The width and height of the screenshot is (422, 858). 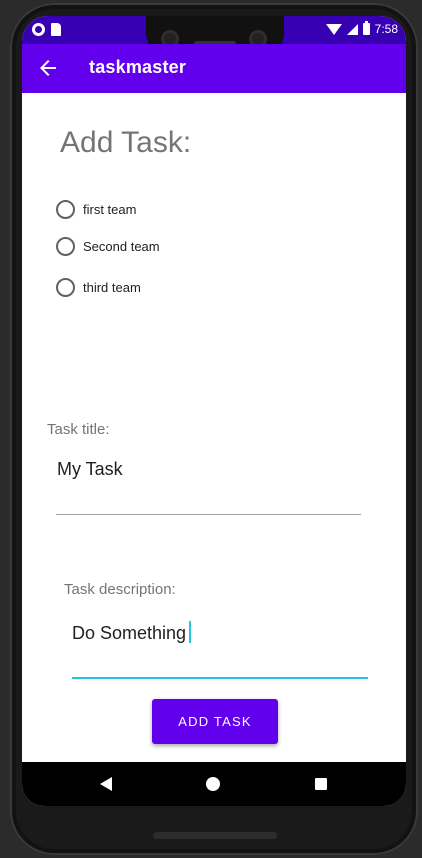 I want to click on task-description-input, so click(x=222, y=633).